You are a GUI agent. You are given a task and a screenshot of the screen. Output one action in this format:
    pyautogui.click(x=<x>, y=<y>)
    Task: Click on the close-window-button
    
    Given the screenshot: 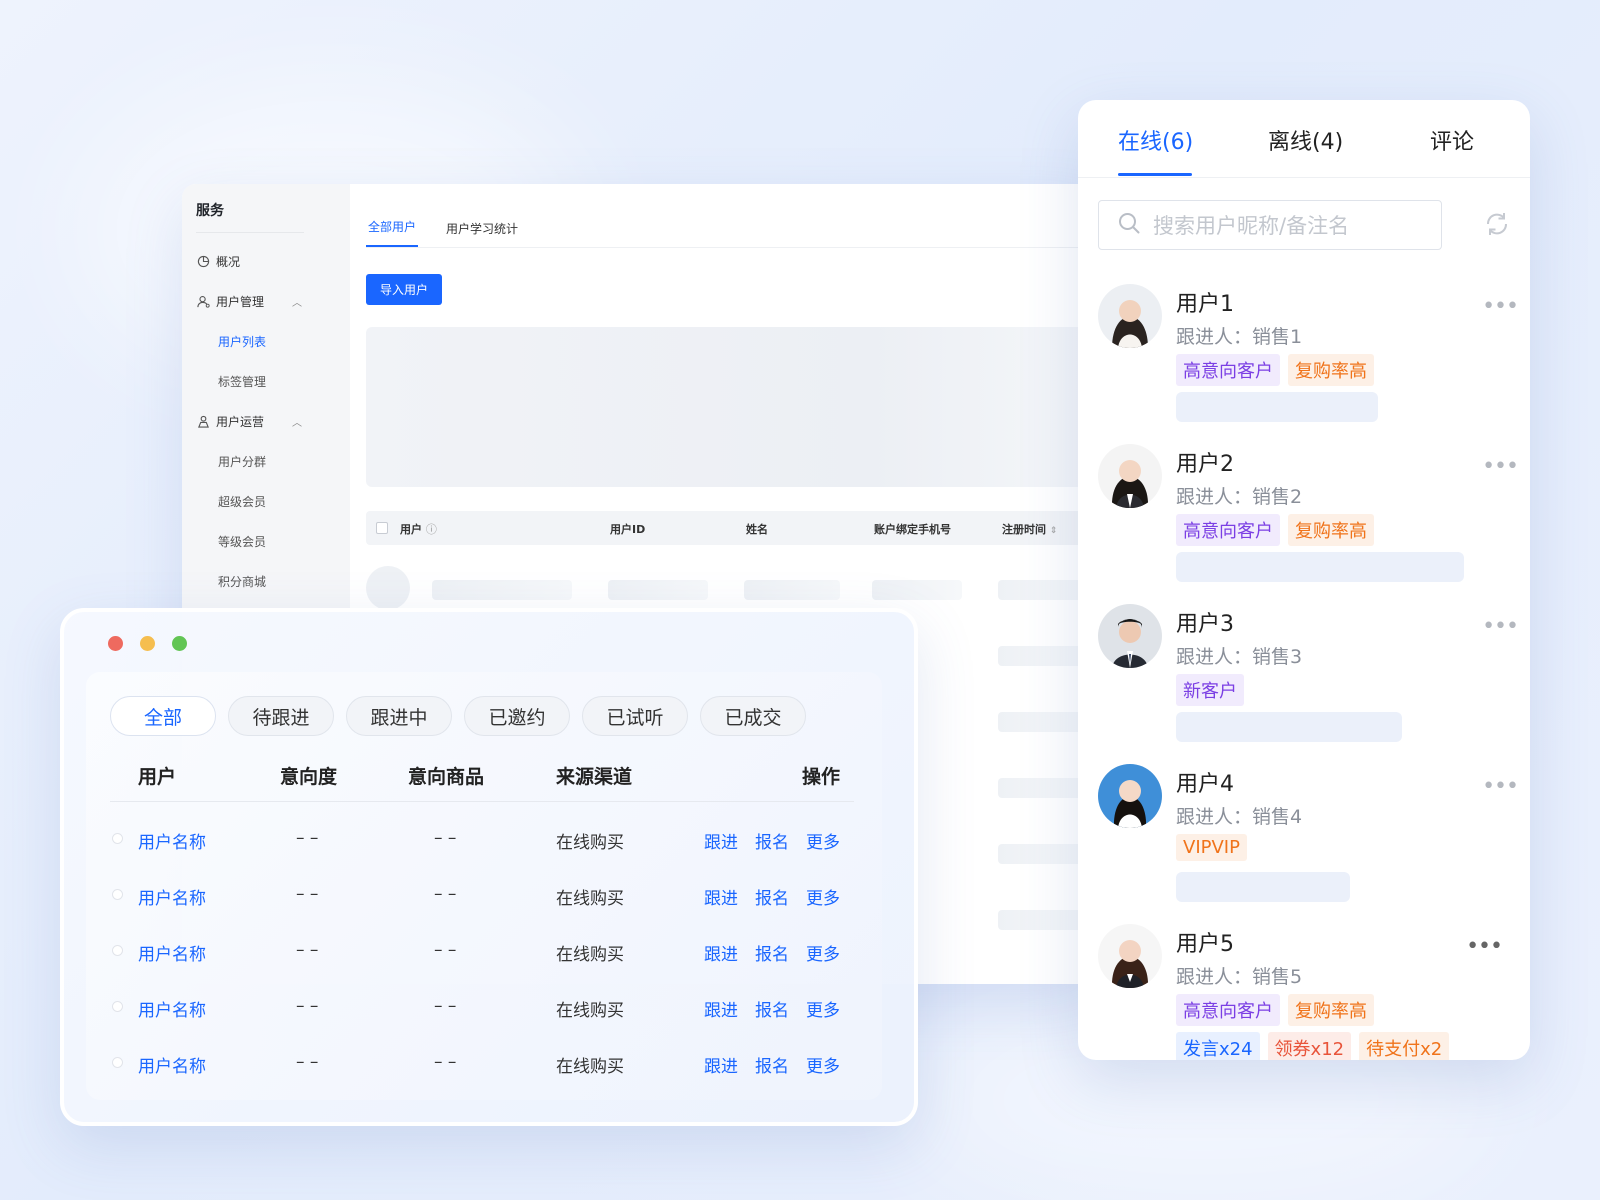 What is the action you would take?
    pyautogui.click(x=115, y=643)
    